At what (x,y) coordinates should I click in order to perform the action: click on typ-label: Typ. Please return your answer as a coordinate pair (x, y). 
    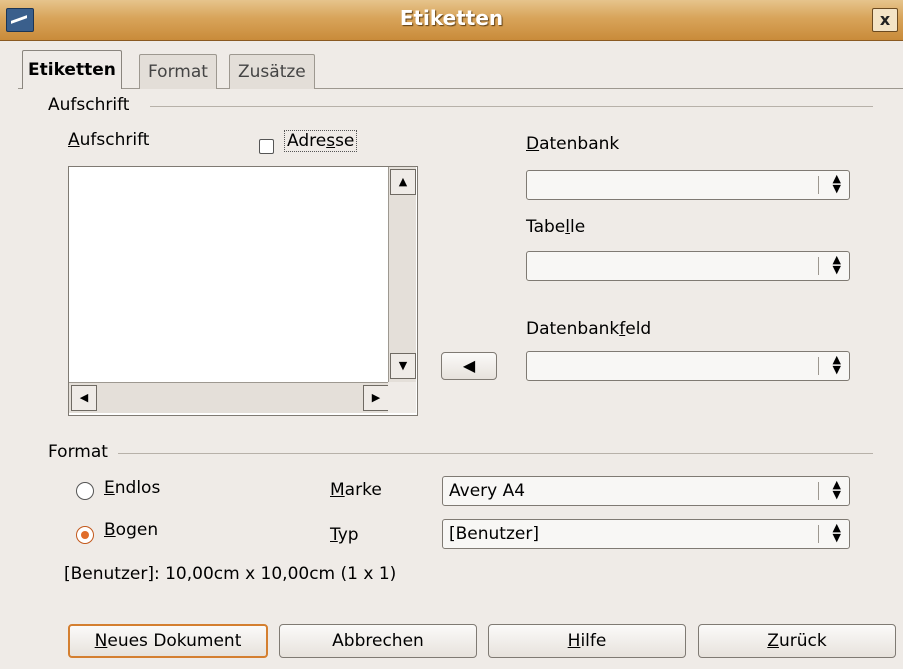
    Looking at the image, I should click on (344, 535).